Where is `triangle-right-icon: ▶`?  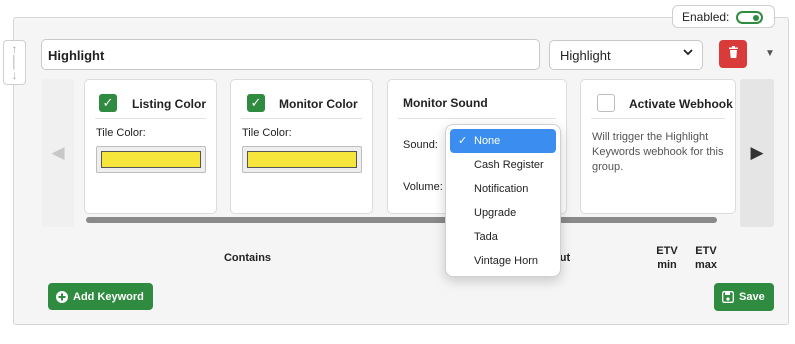 triangle-right-icon: ▶ is located at coordinates (757, 152).